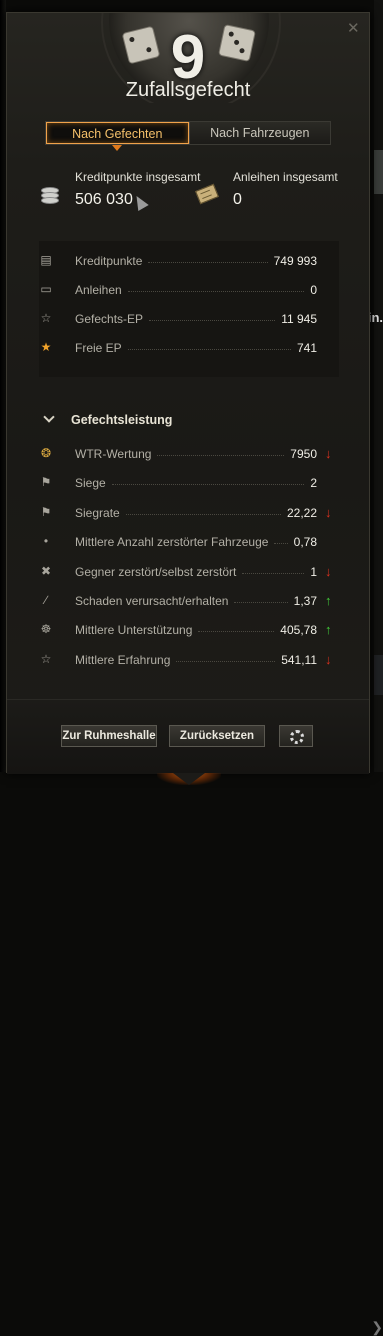 The width and height of the screenshot is (383, 1336). I want to click on economy-row: ▭ Anleihen 0, so click(190, 290).